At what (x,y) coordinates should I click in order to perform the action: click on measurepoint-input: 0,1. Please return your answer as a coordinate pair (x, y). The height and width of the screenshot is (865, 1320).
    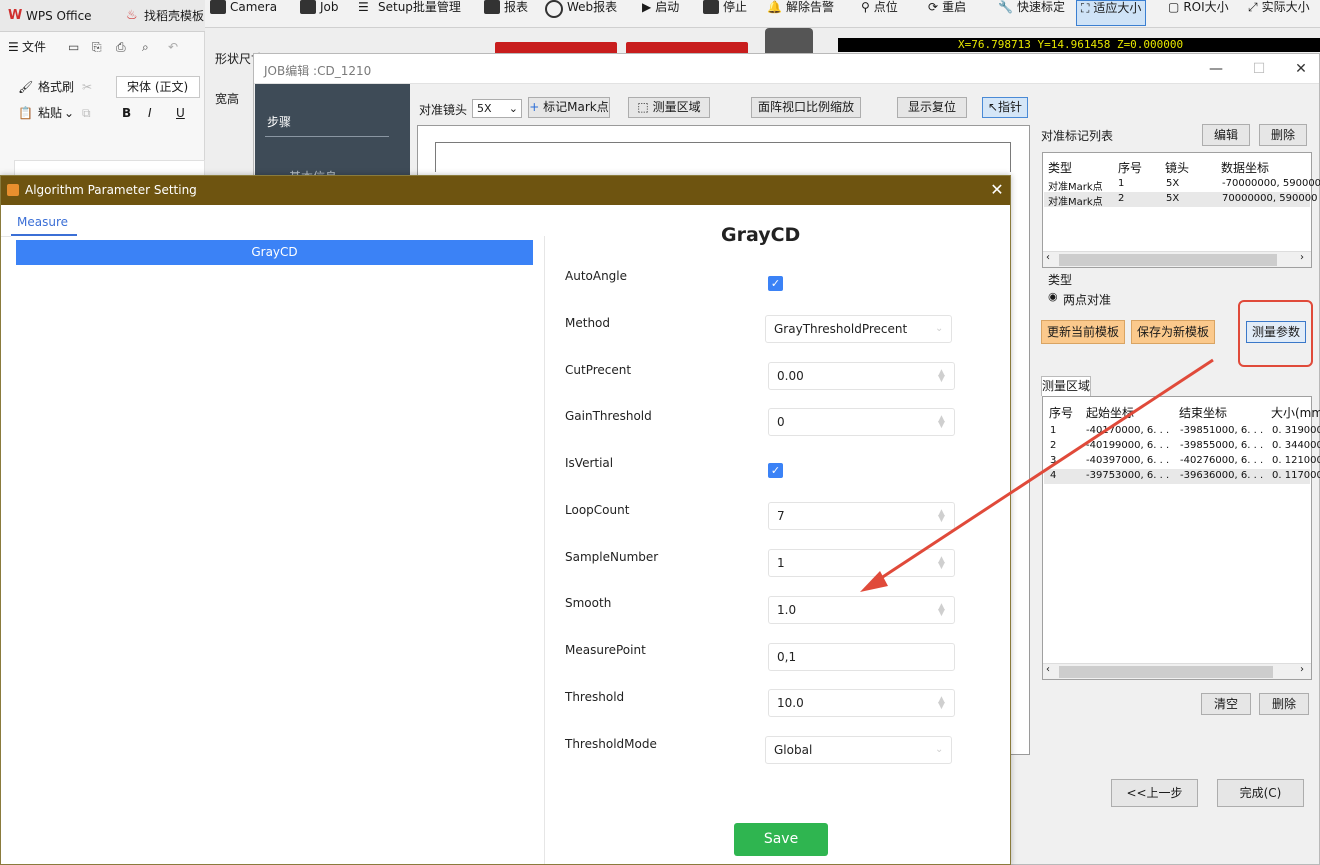
    Looking at the image, I should click on (861, 657).